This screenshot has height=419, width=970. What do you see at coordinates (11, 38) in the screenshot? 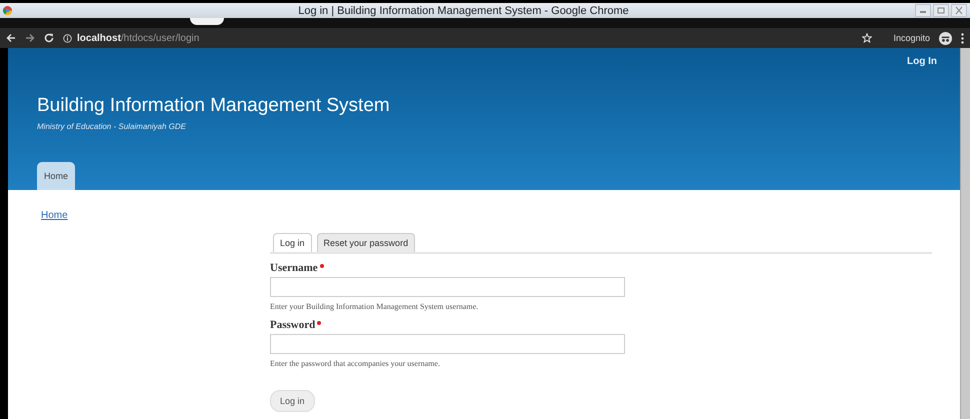
I see `back-icon` at bounding box center [11, 38].